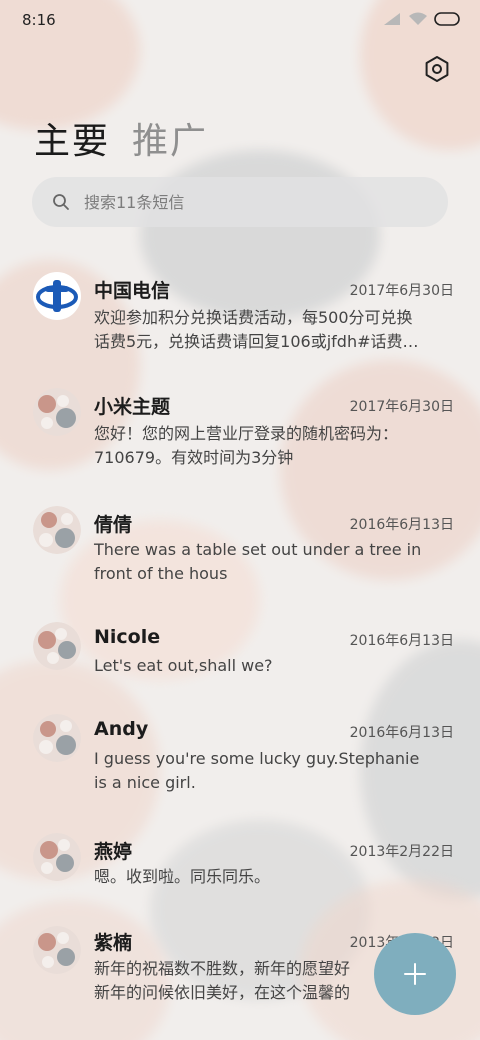 This screenshot has width=480, height=1040. Describe the element at coordinates (170, 138) in the screenshot. I see `tab-promotion: 推广` at that location.